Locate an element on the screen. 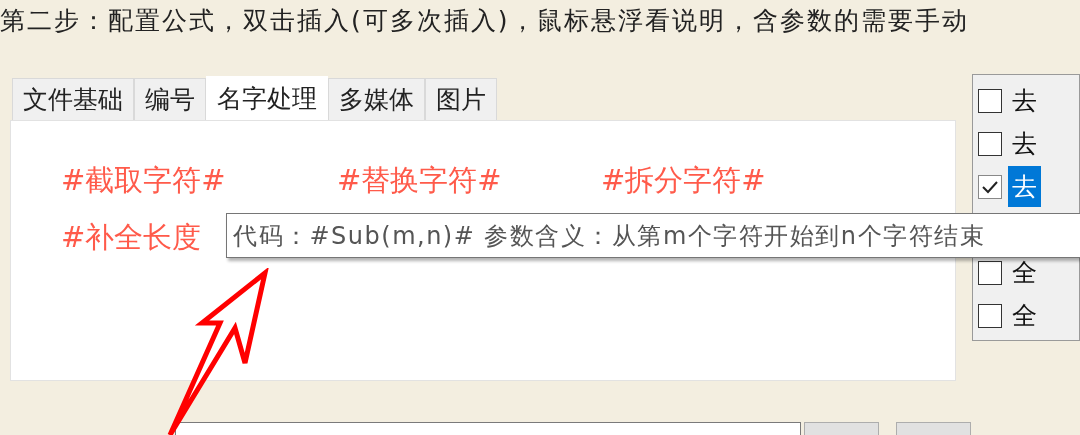  tab: 图片 is located at coordinates (461, 99).